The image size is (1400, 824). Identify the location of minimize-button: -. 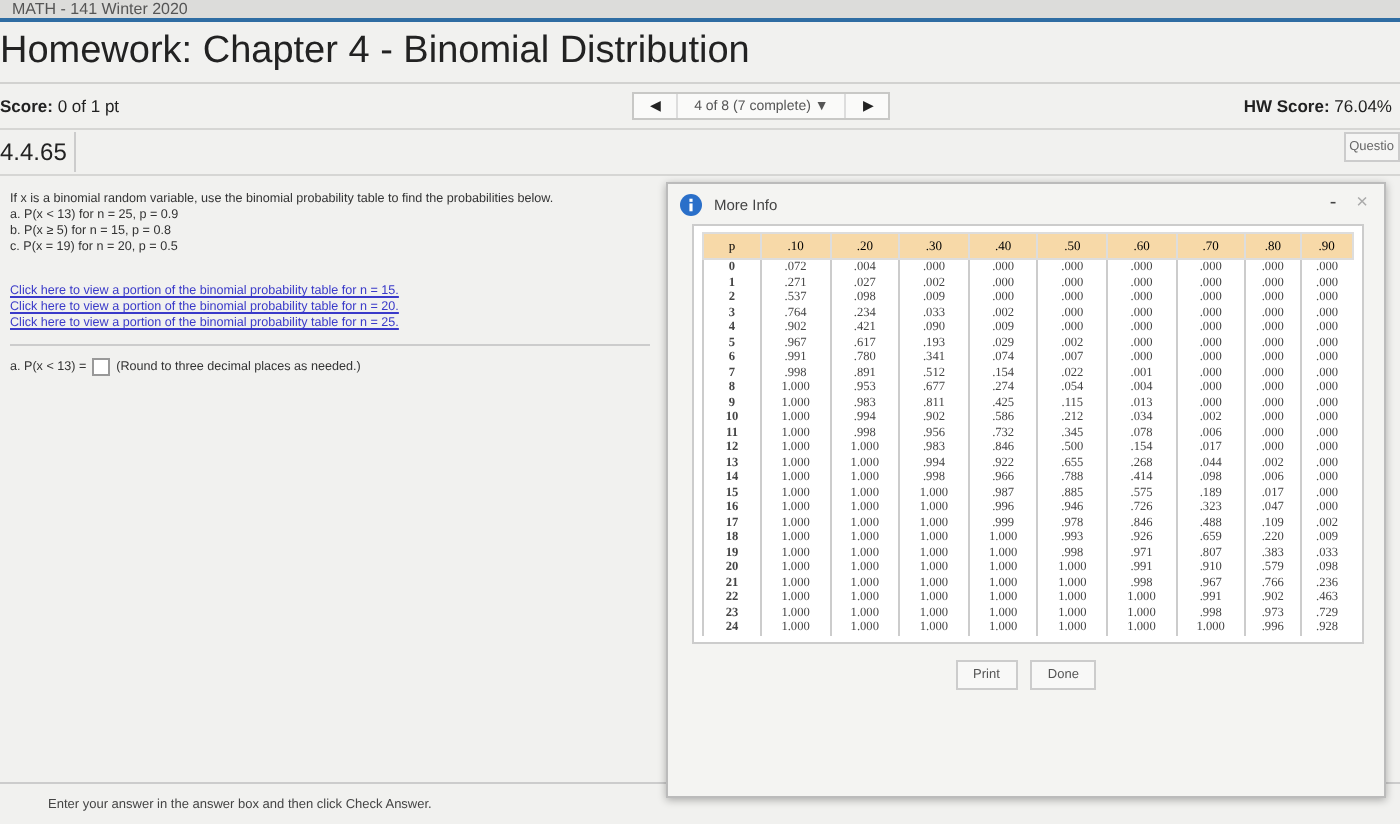
(1333, 204).